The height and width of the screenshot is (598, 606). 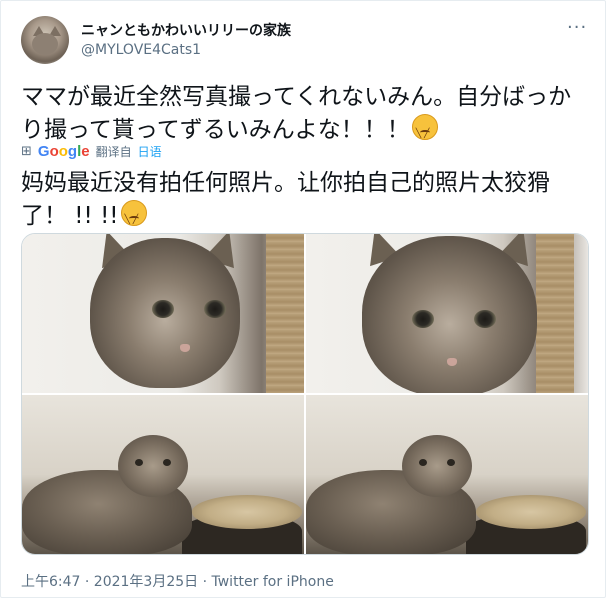 I want to click on user-handle: @MYLOVE4Cats1, so click(x=141, y=50).